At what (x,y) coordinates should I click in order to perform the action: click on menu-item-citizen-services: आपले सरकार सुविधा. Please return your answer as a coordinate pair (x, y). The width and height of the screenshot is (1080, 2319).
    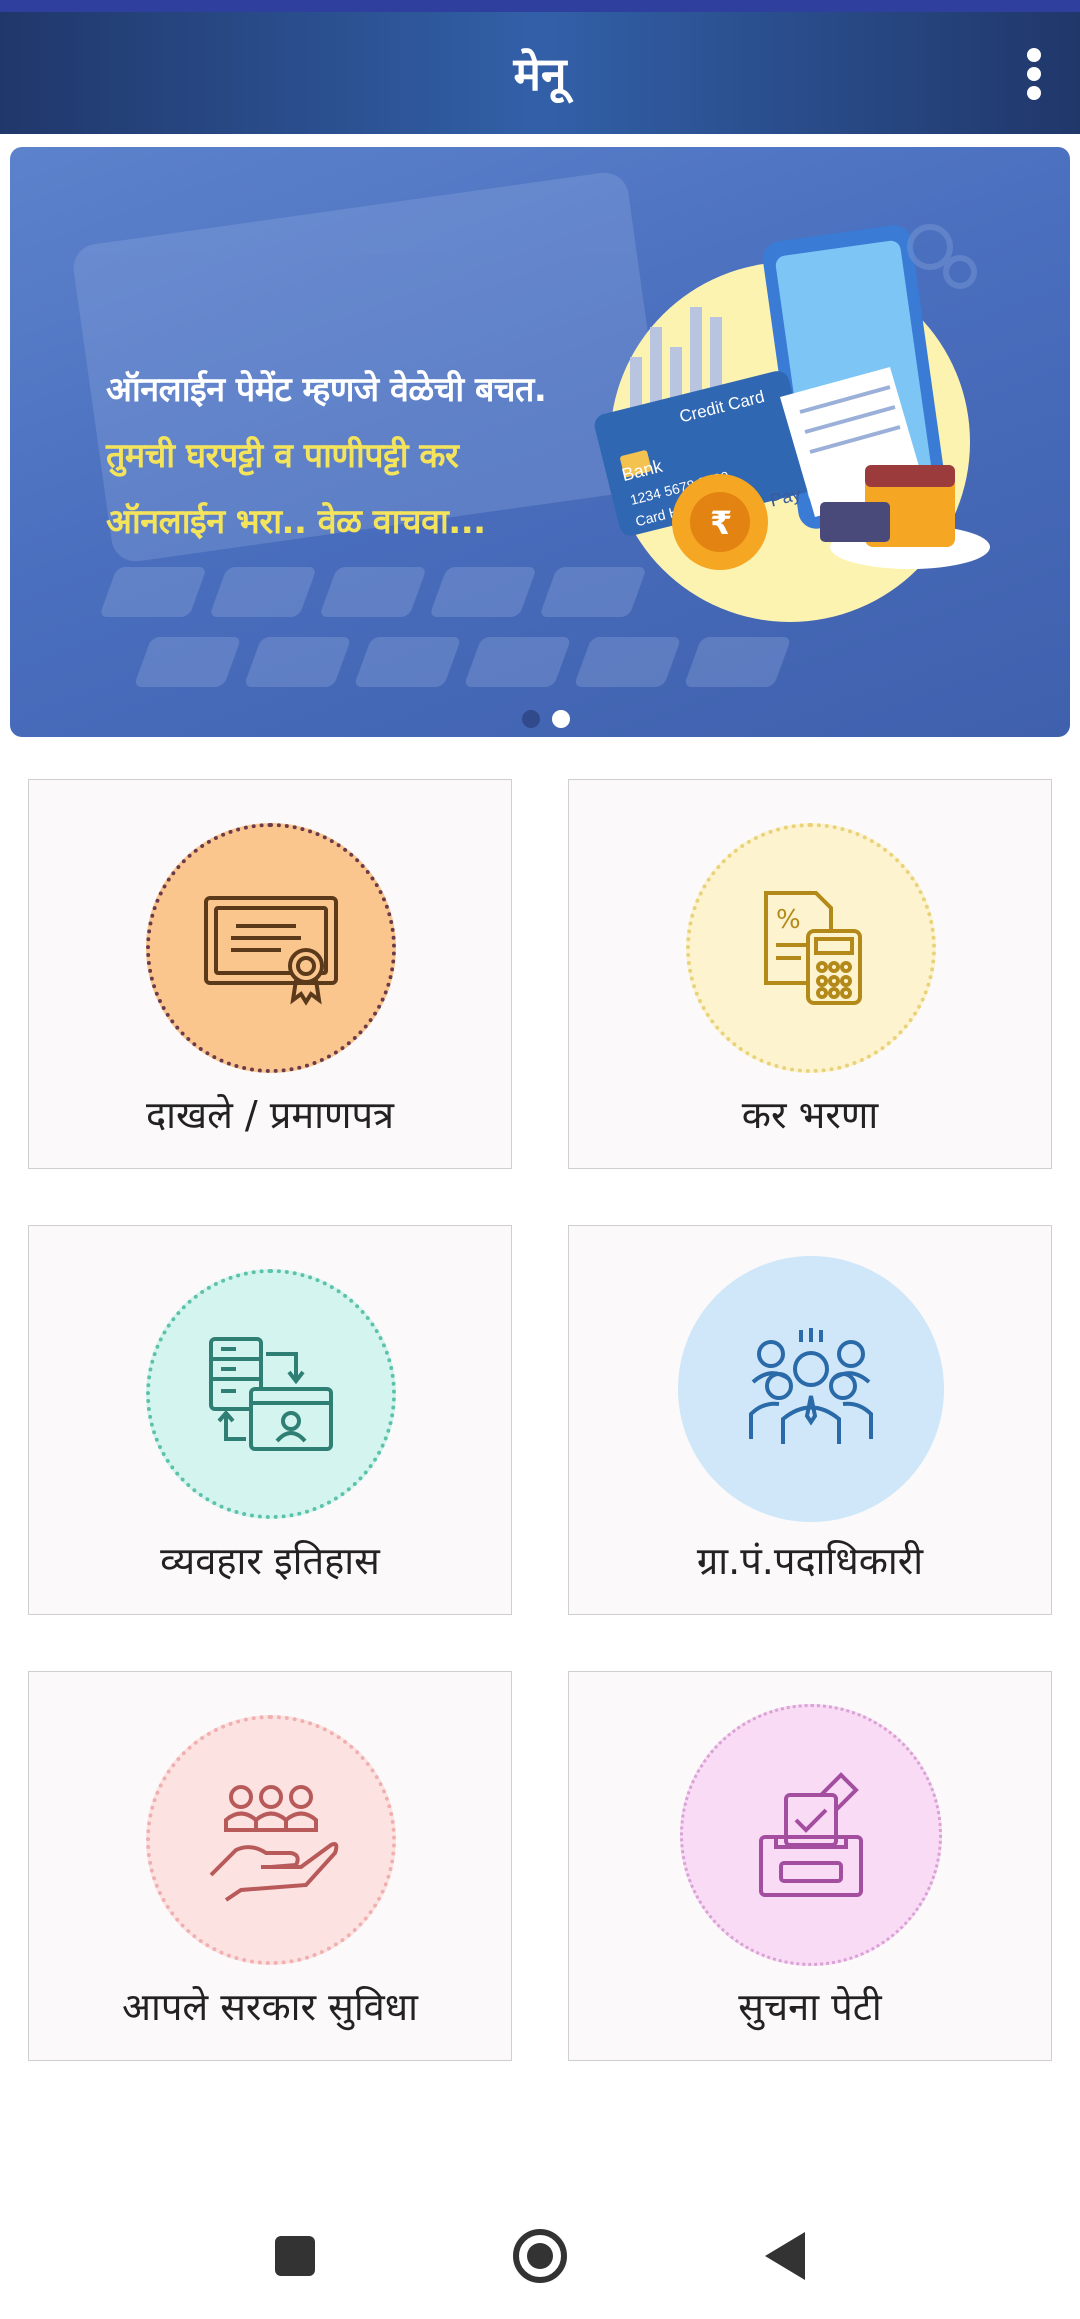
    Looking at the image, I should click on (270, 1866).